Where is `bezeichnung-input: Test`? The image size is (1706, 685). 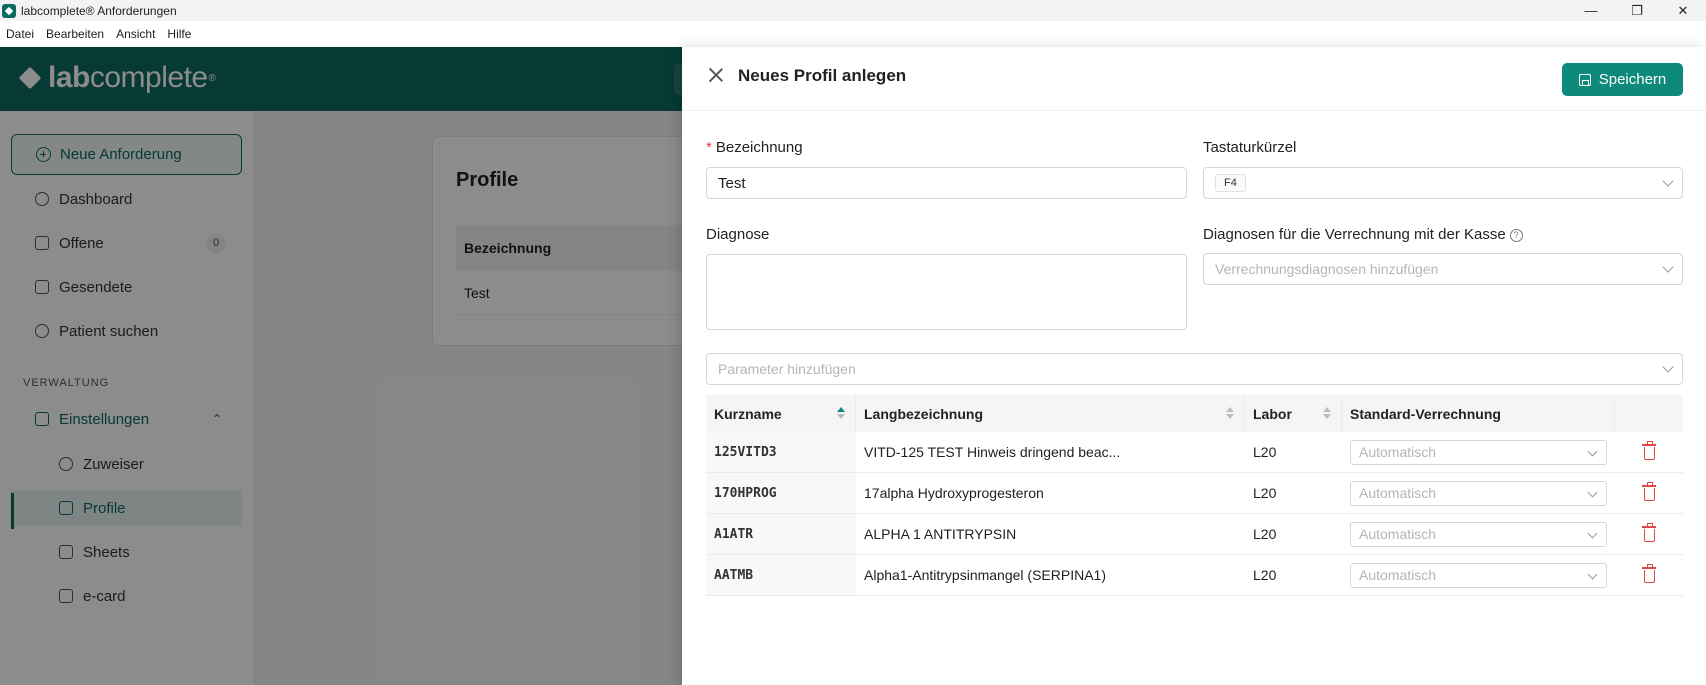 bezeichnung-input: Test is located at coordinates (946, 183).